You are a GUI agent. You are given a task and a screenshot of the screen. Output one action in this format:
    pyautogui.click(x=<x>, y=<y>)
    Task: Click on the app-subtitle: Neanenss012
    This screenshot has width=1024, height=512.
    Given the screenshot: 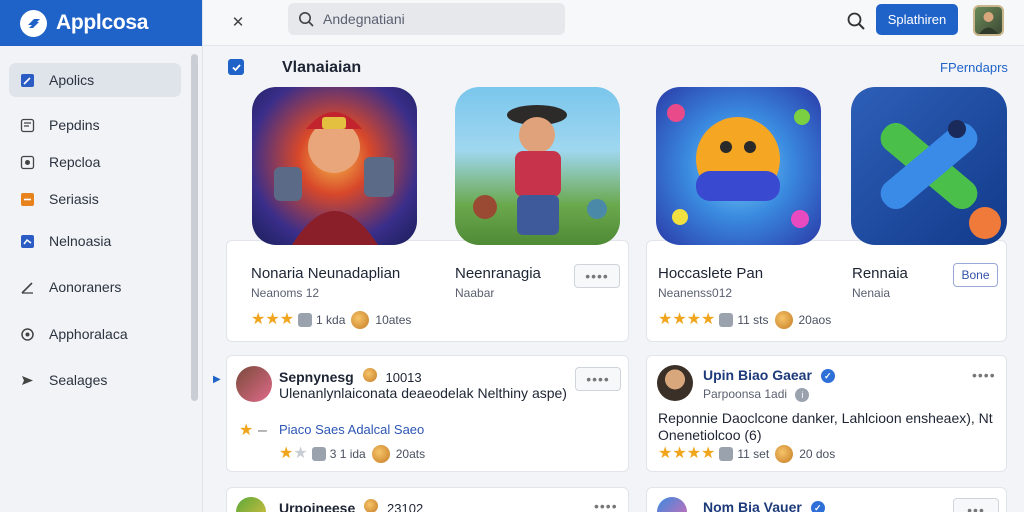 What is the action you would take?
    pyautogui.click(x=695, y=293)
    